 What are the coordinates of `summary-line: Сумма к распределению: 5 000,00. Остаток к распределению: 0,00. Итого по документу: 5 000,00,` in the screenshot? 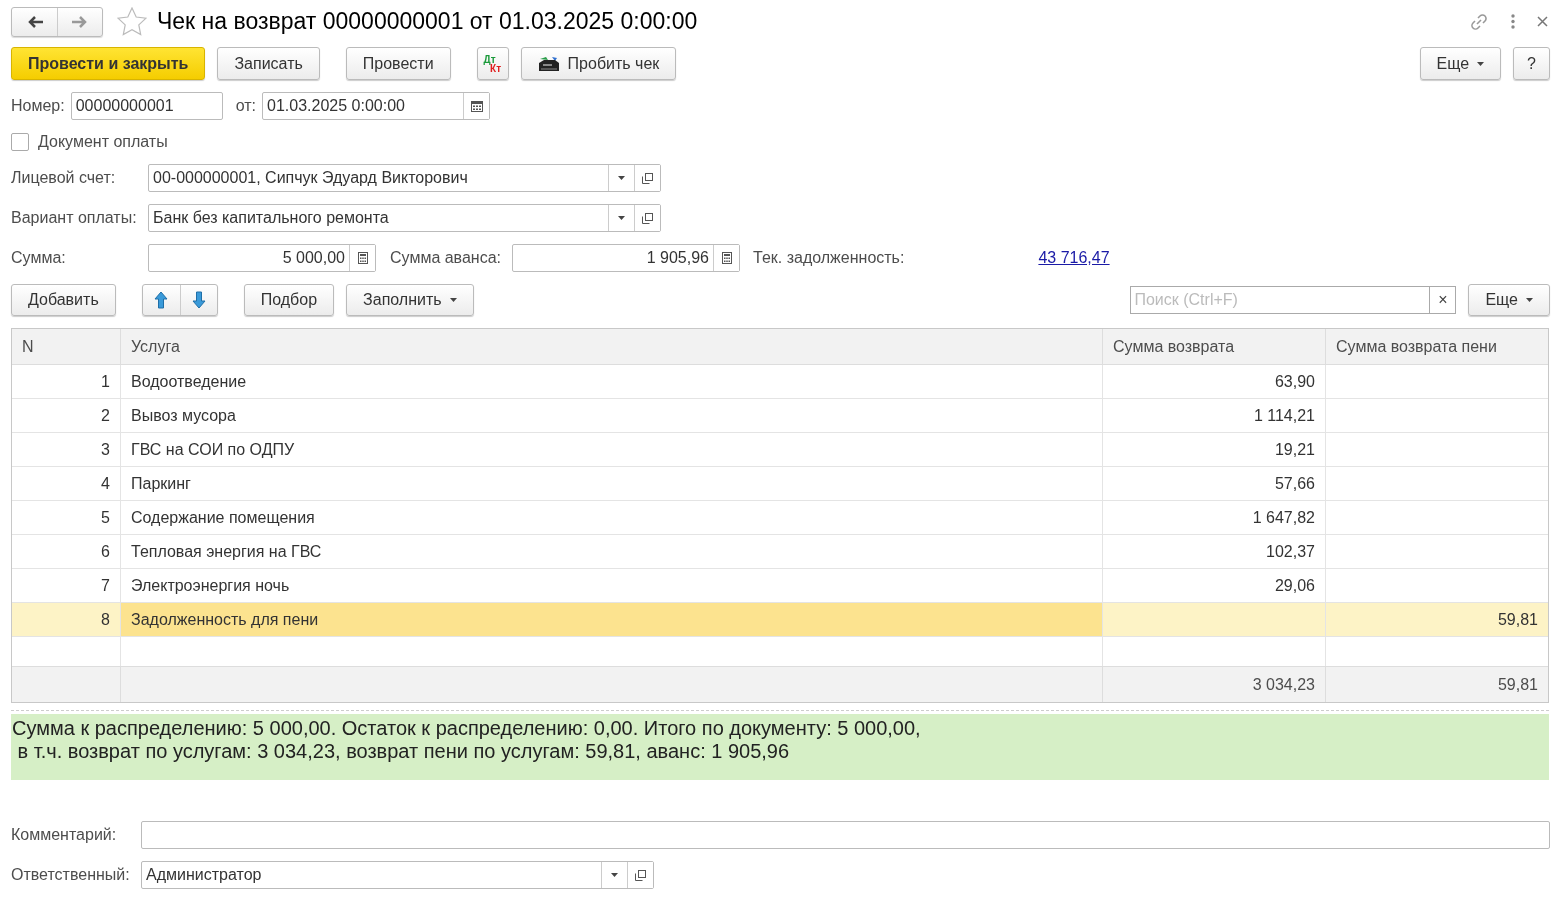 It's located at (467, 728).